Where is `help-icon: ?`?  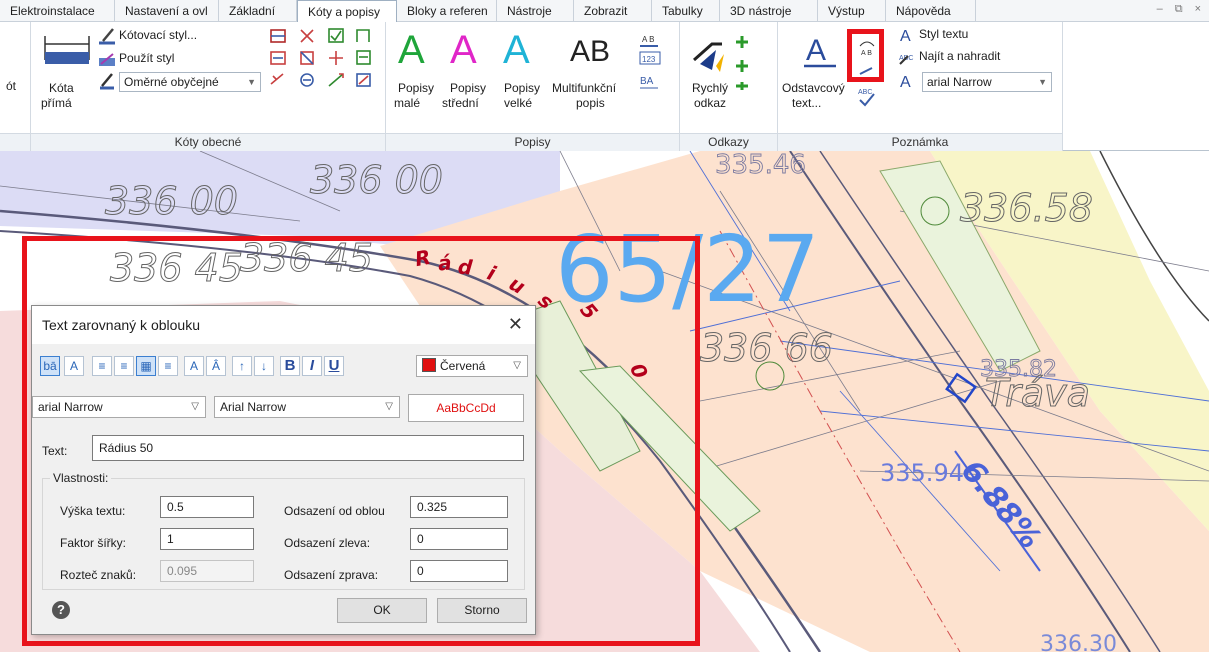 help-icon: ? is located at coordinates (61, 610).